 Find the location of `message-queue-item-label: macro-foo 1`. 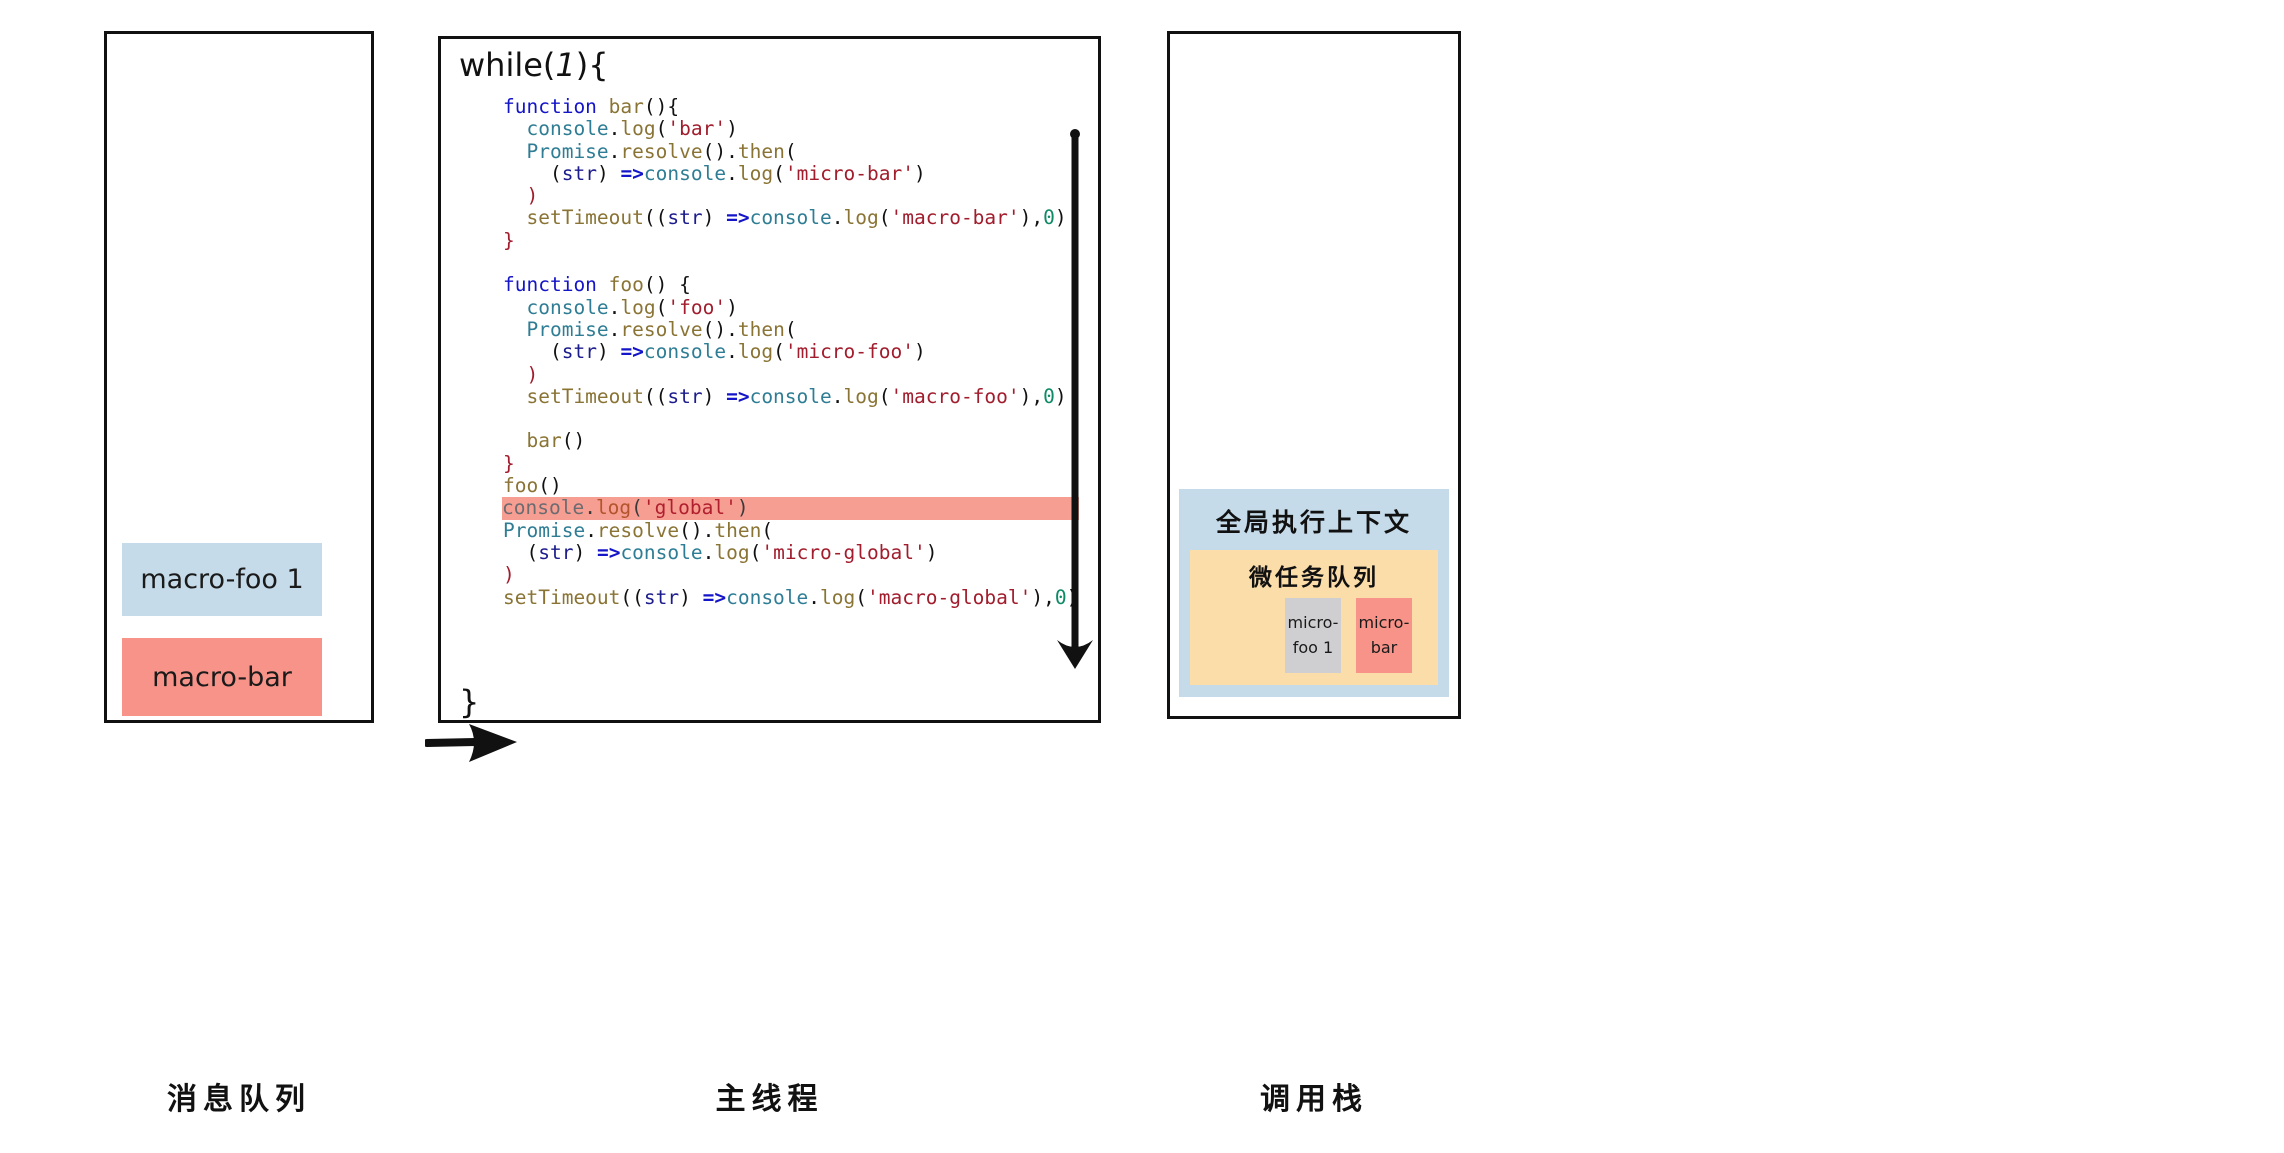

message-queue-item-label: macro-foo 1 is located at coordinates (222, 579).